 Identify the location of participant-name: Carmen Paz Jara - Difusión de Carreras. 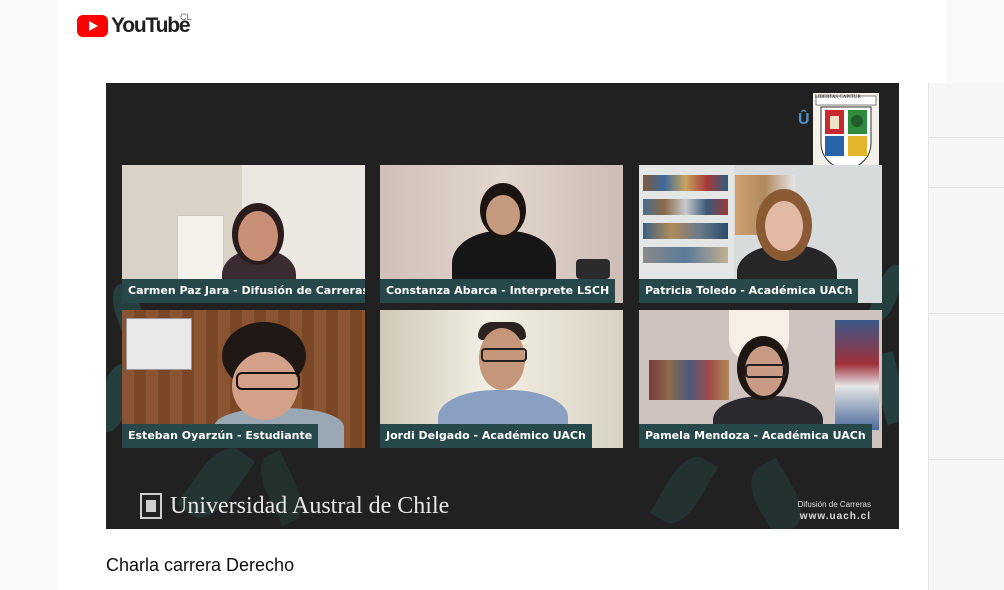
(243, 291).